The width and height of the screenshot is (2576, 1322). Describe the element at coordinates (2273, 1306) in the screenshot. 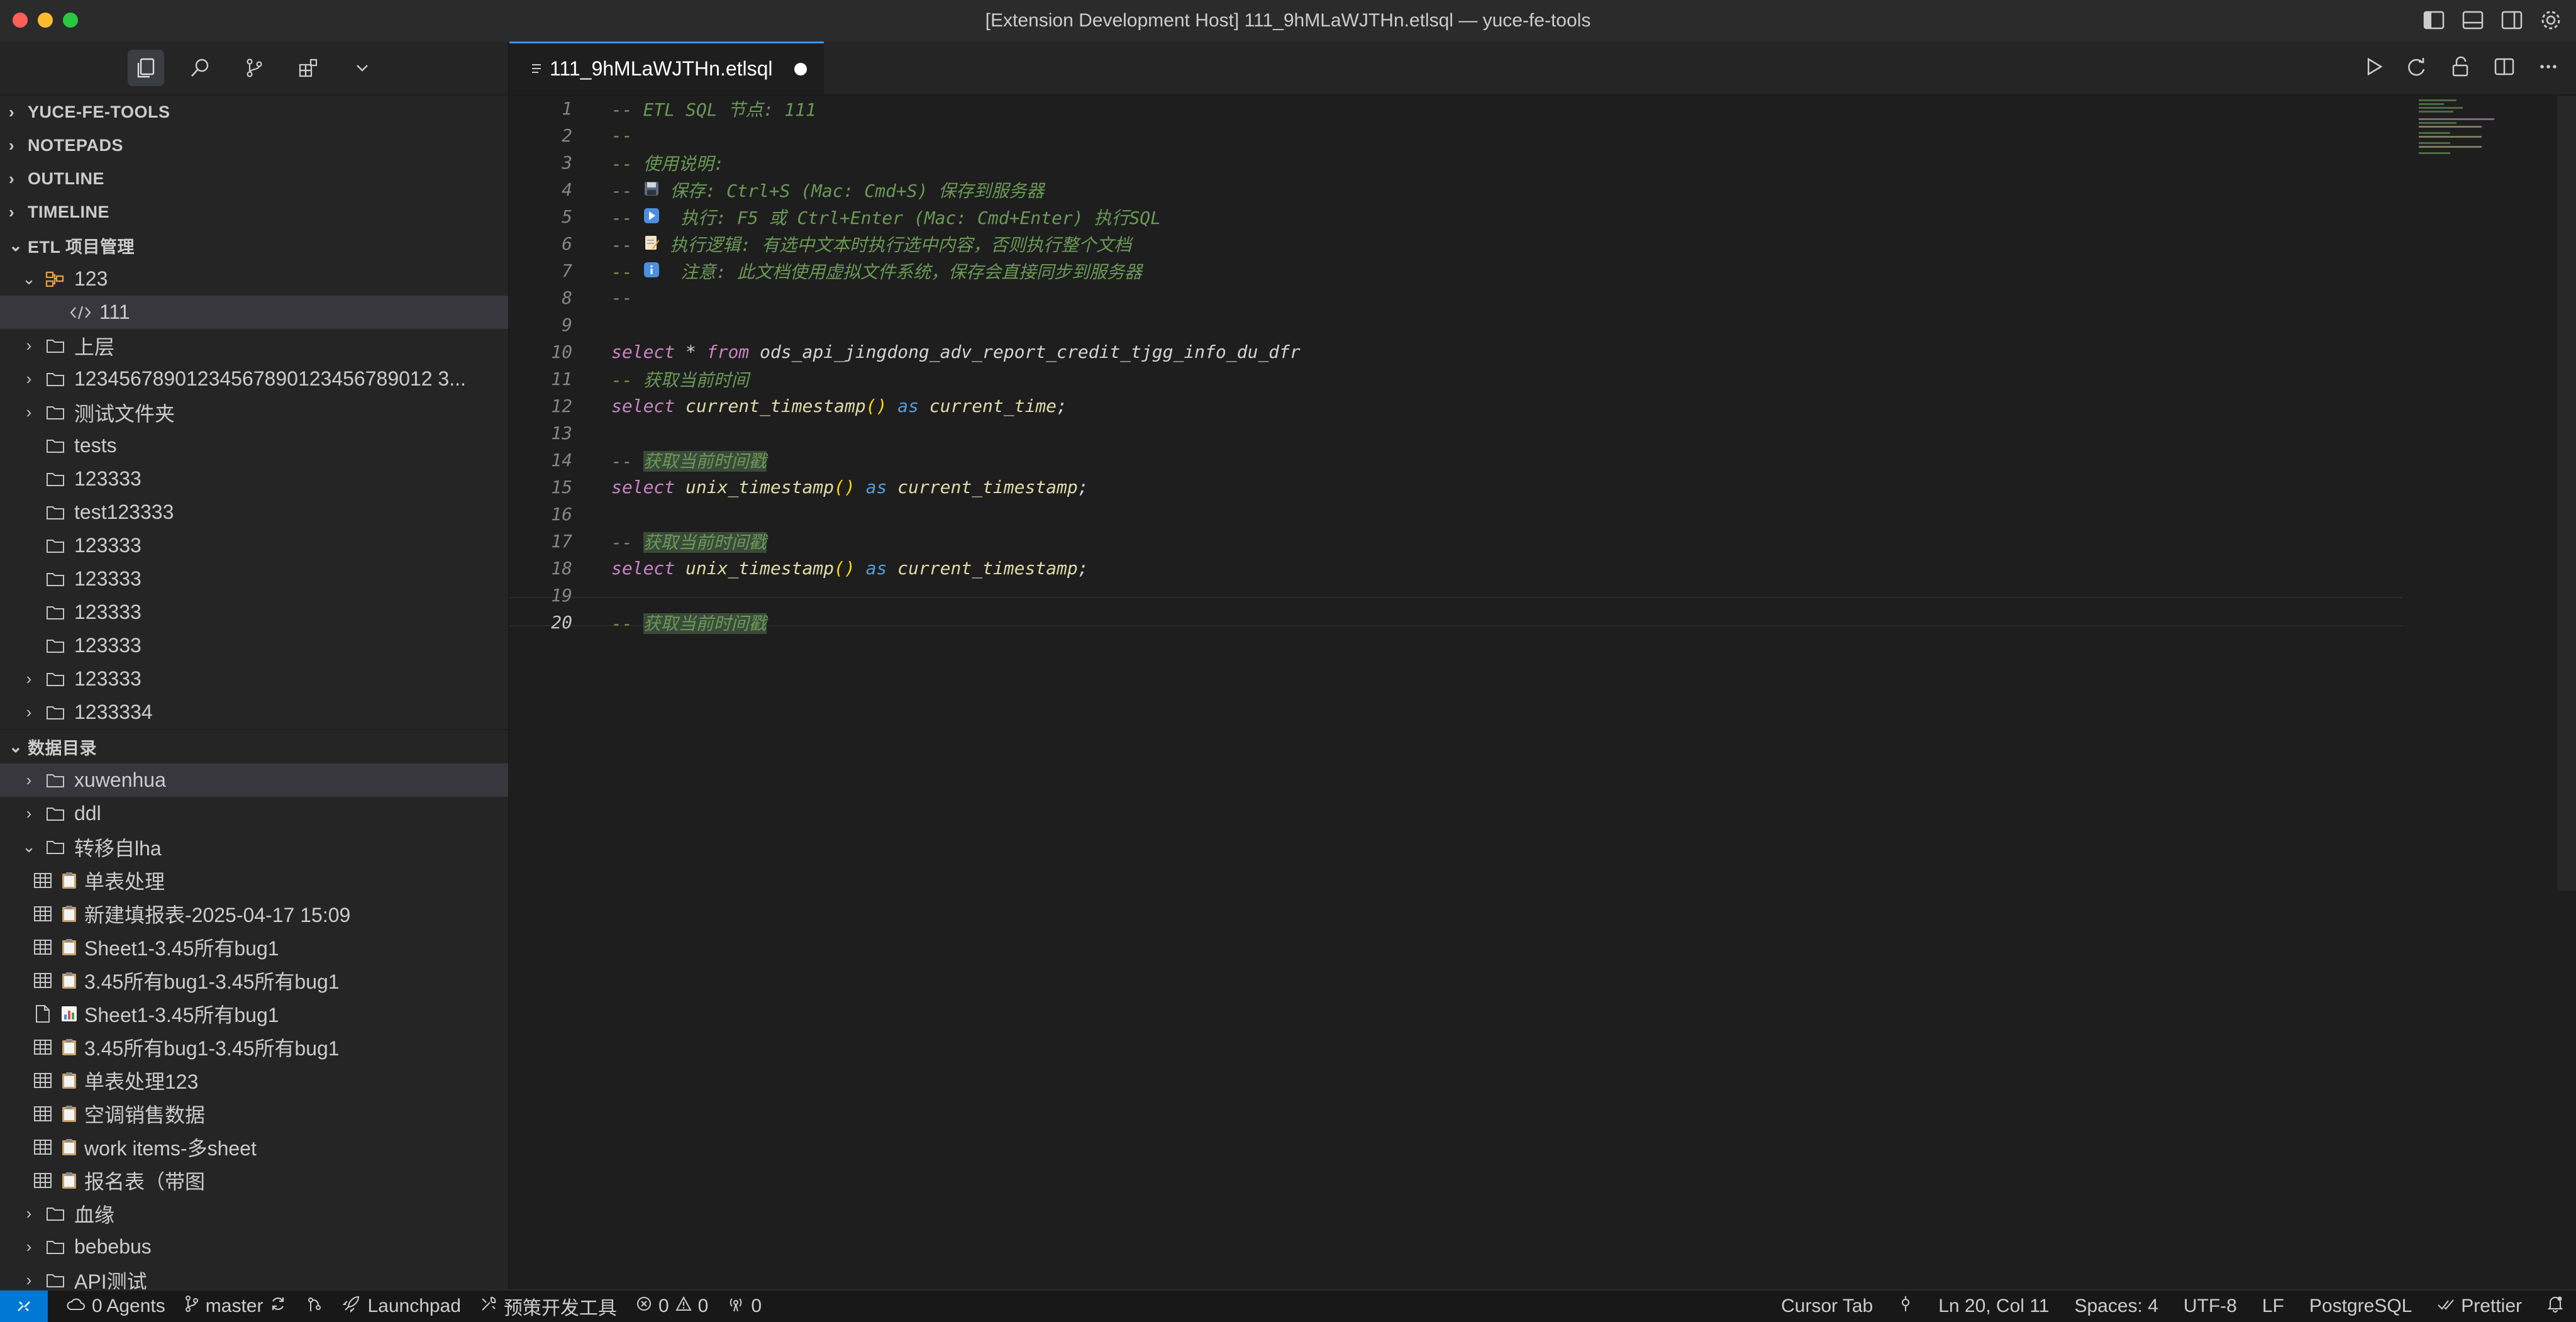

I see `eol-status: LF` at that location.